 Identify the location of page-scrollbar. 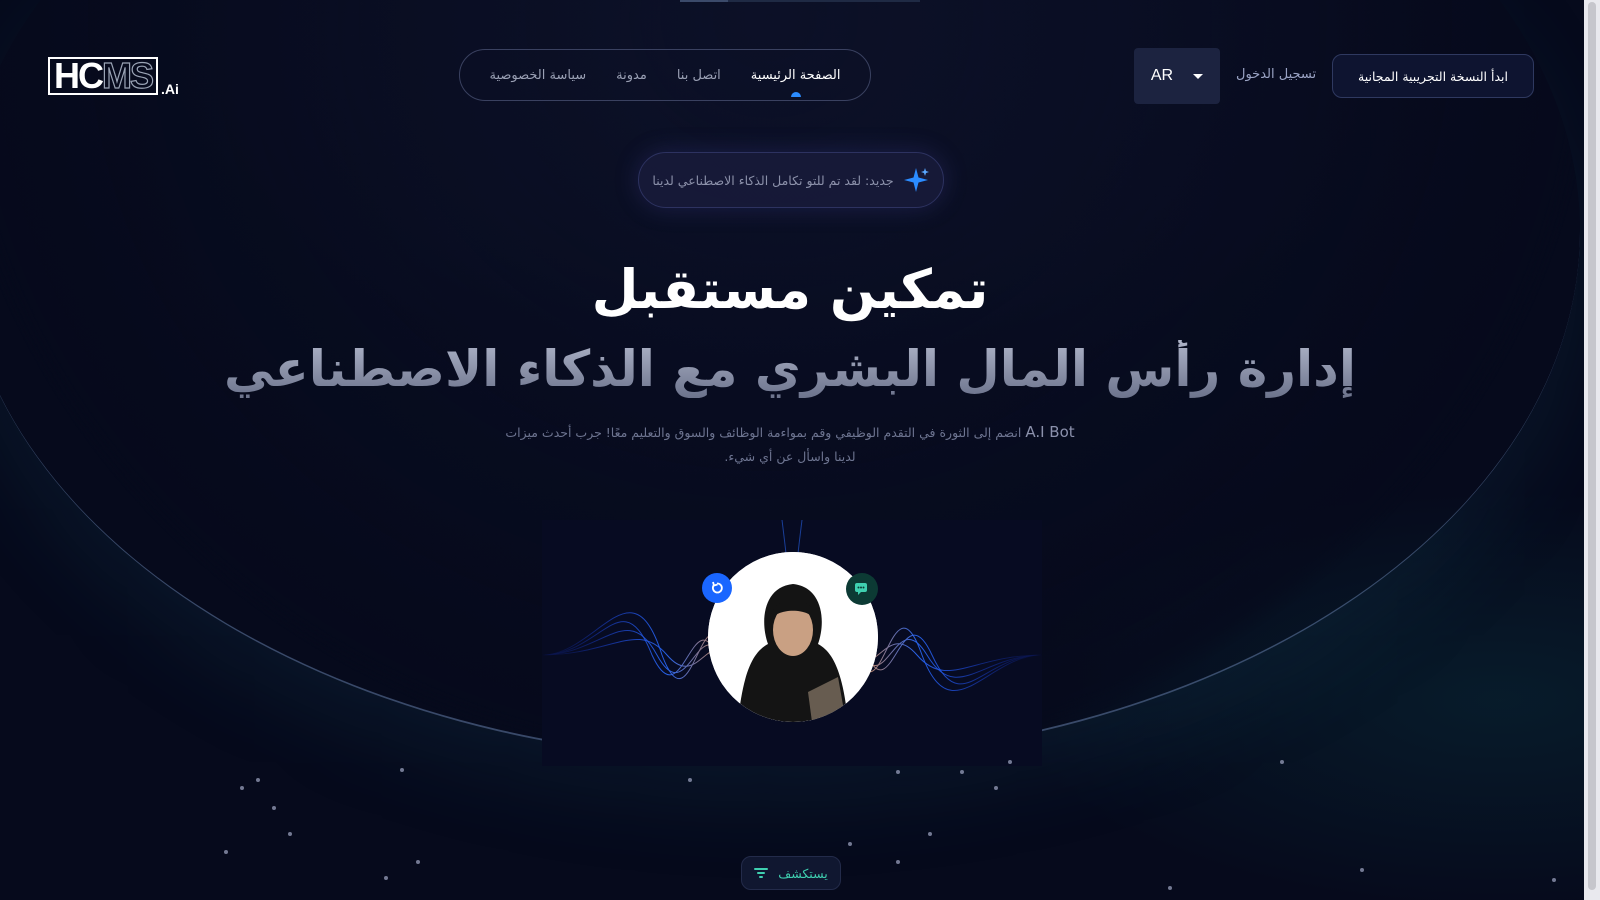
(1592, 450).